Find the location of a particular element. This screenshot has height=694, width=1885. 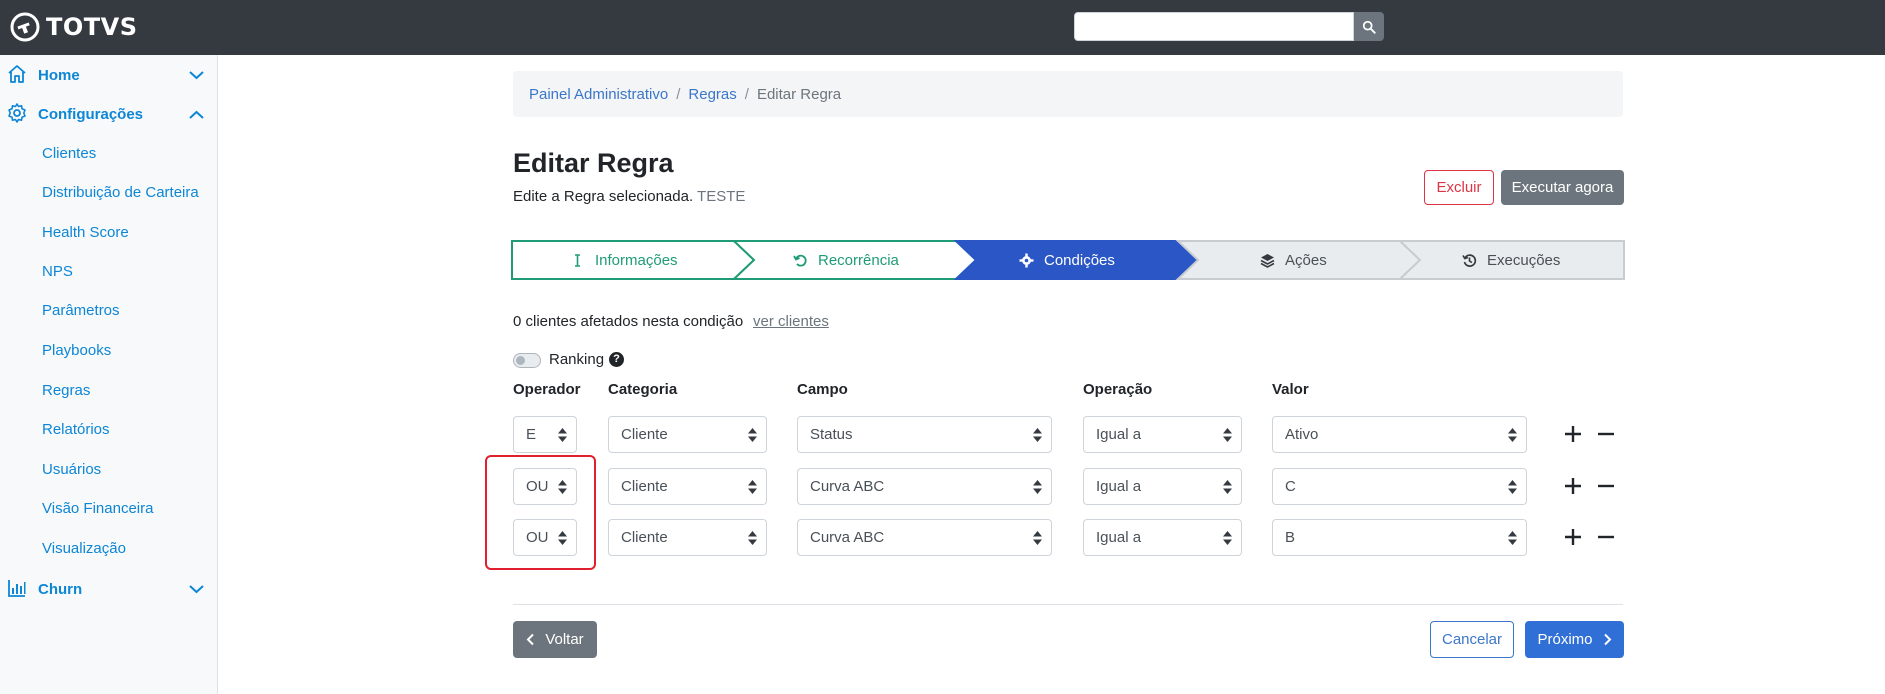

next-button: Próximo is located at coordinates (1574, 639).